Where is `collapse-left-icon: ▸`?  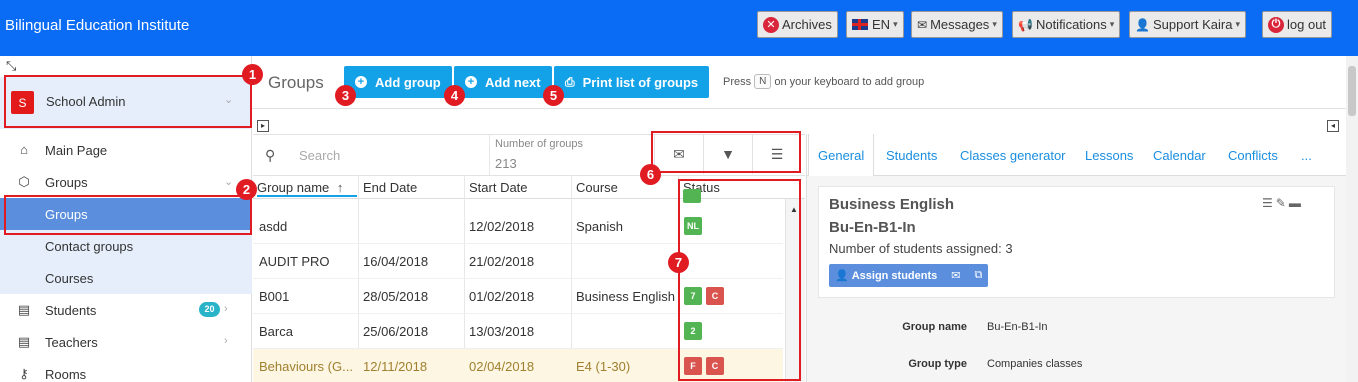
collapse-left-icon: ▸ is located at coordinates (263, 126).